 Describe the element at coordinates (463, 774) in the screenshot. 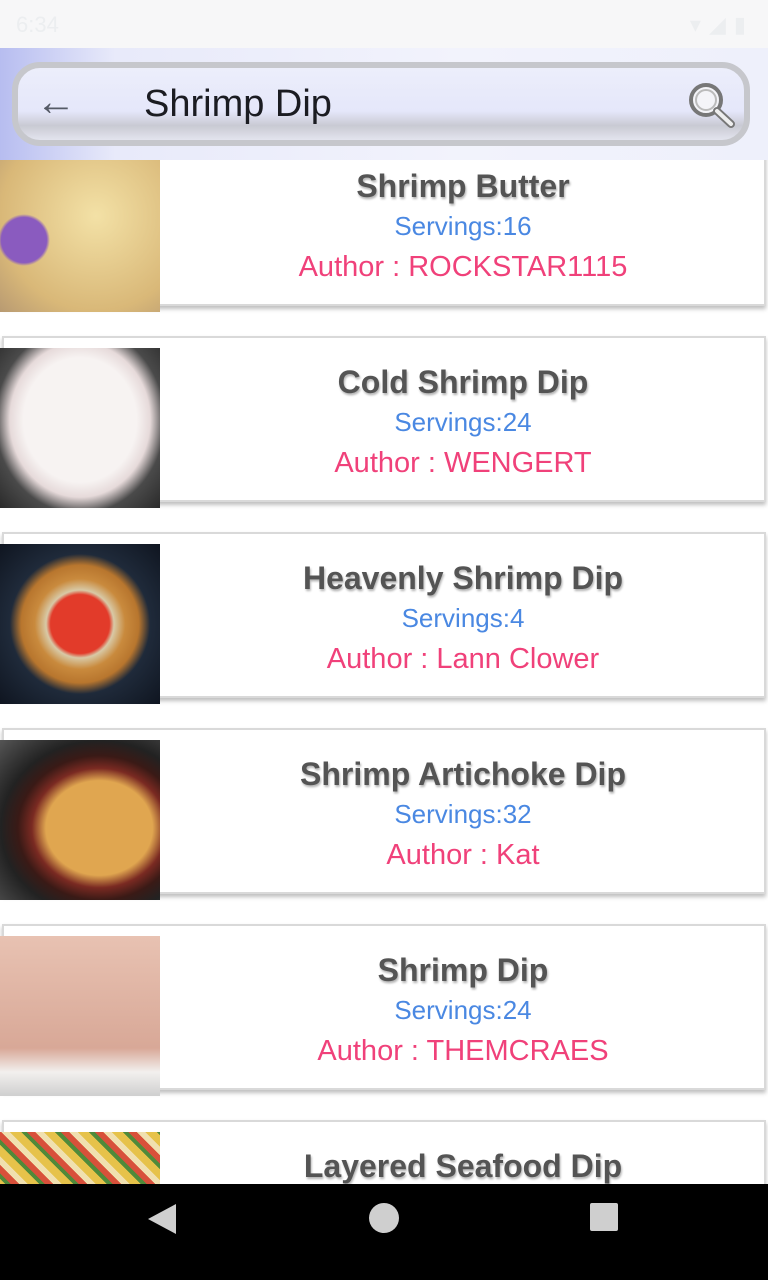

I see `recipe-title: Shrimp Artichoke Dip` at that location.